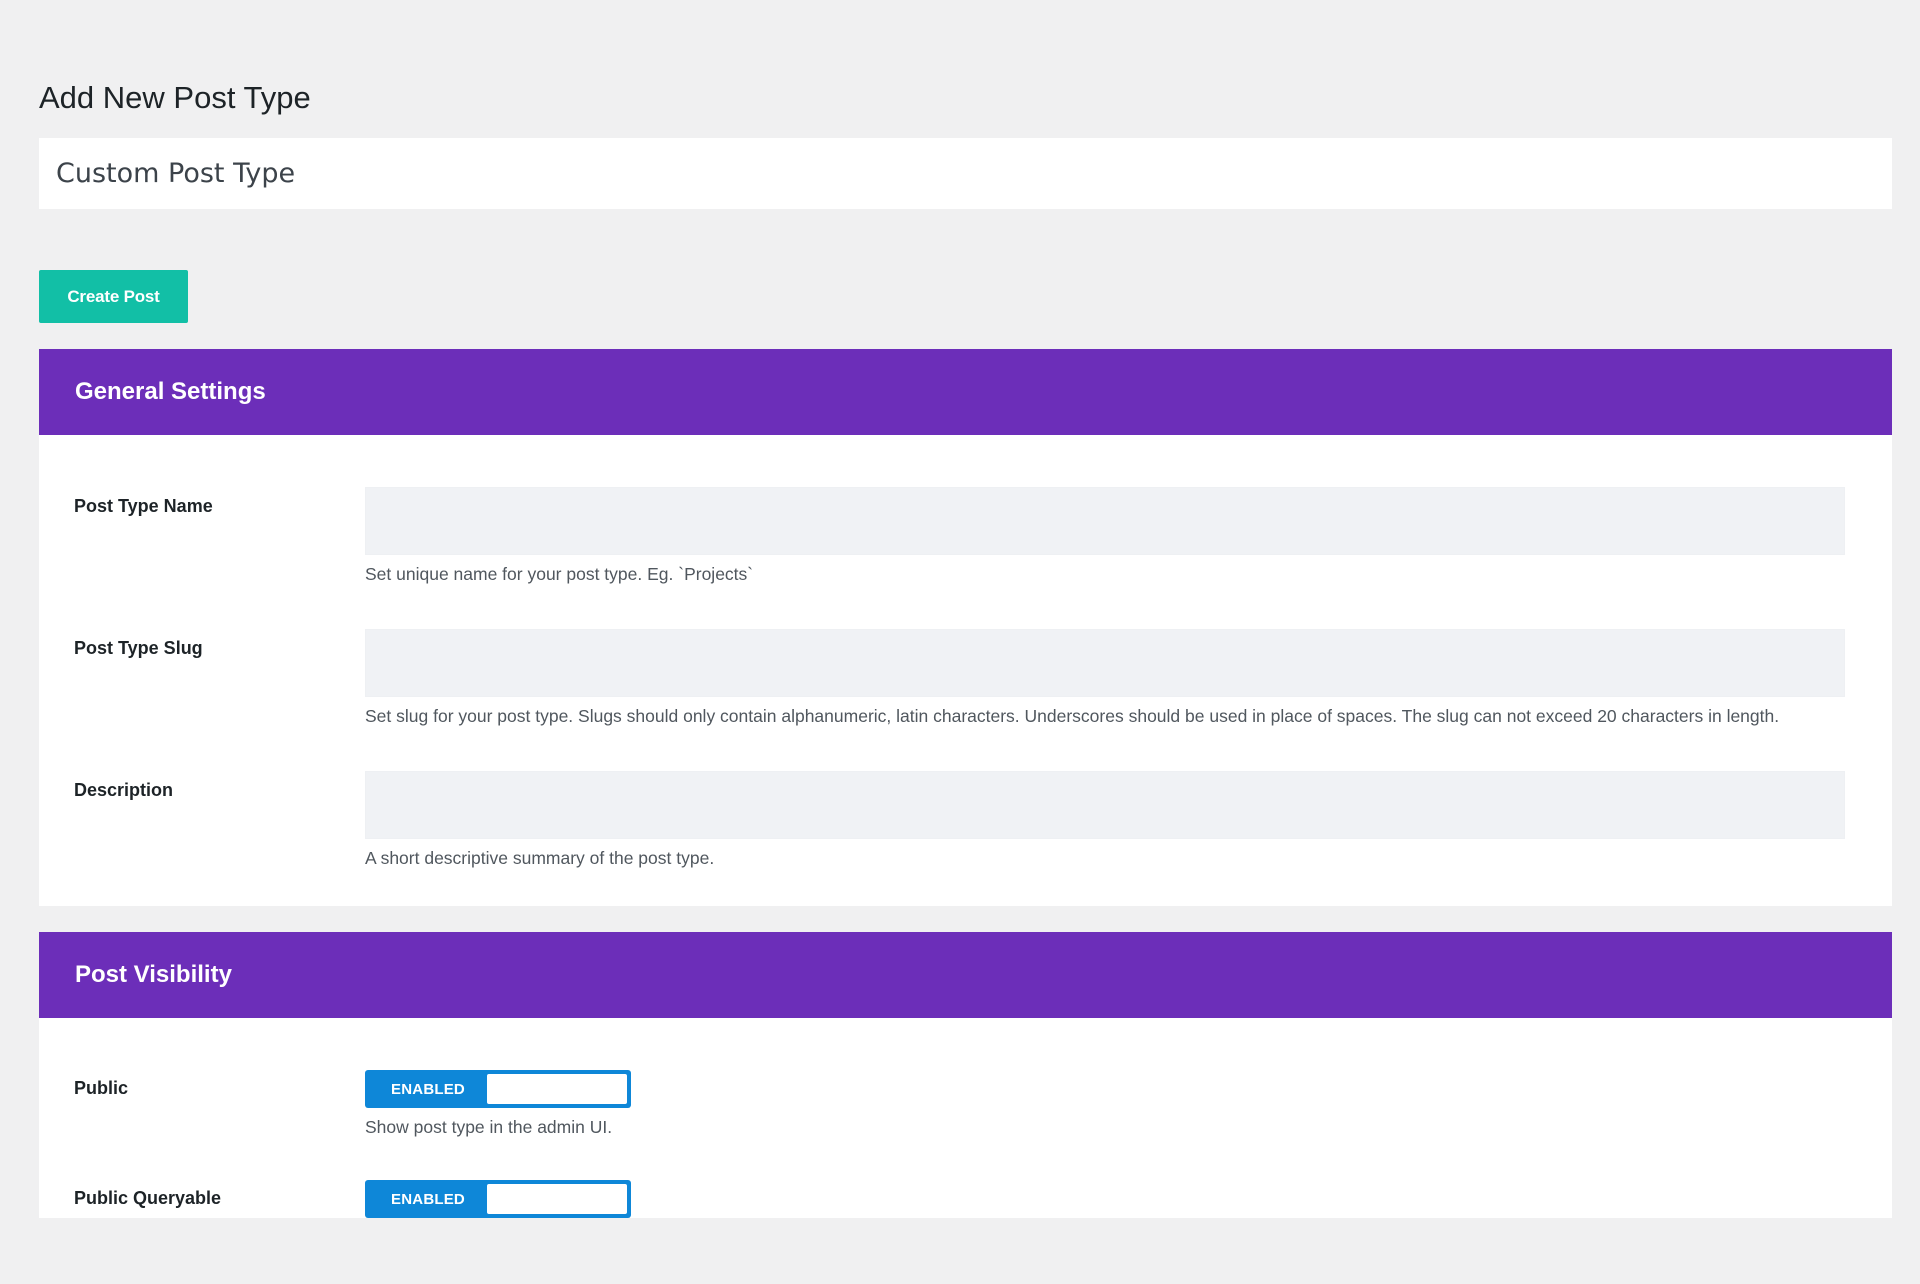 This screenshot has width=1920, height=1284. I want to click on public-toggle-knob, so click(557, 1089).